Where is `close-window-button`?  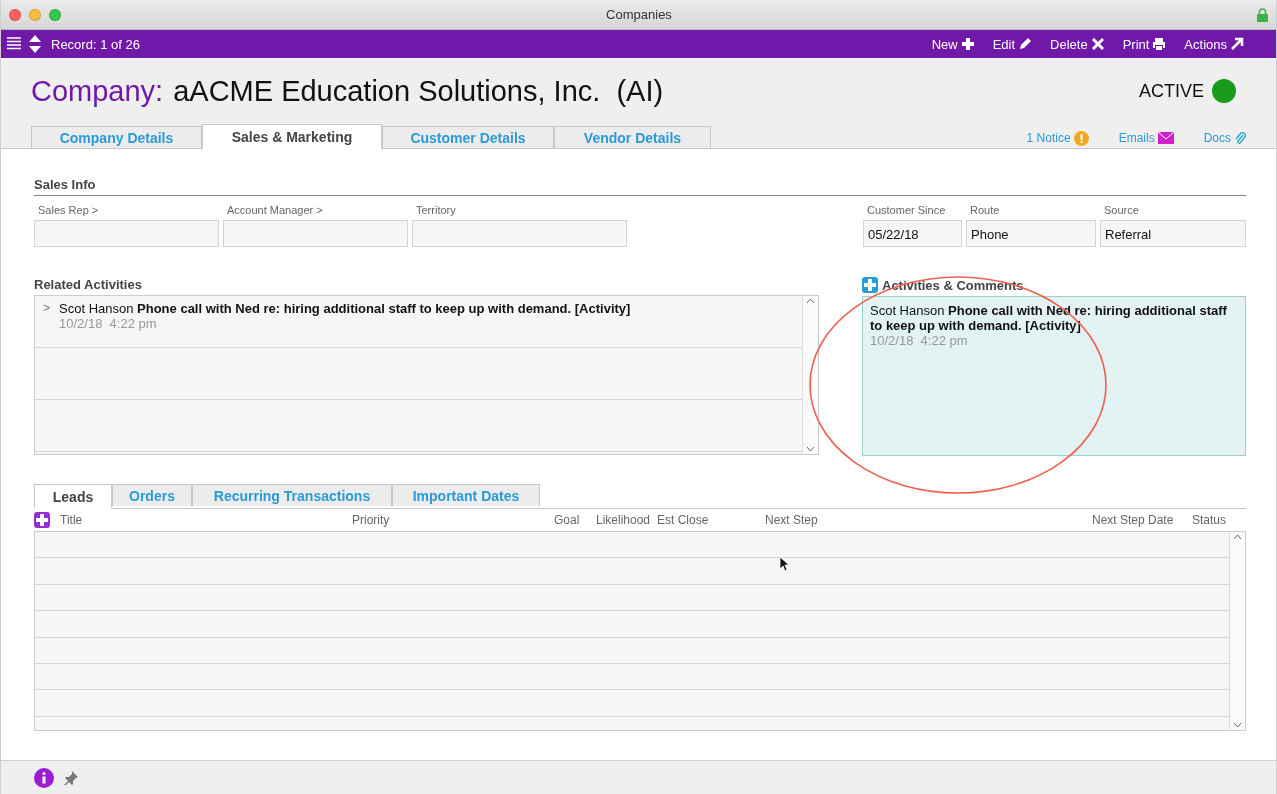 close-window-button is located at coordinates (15, 14).